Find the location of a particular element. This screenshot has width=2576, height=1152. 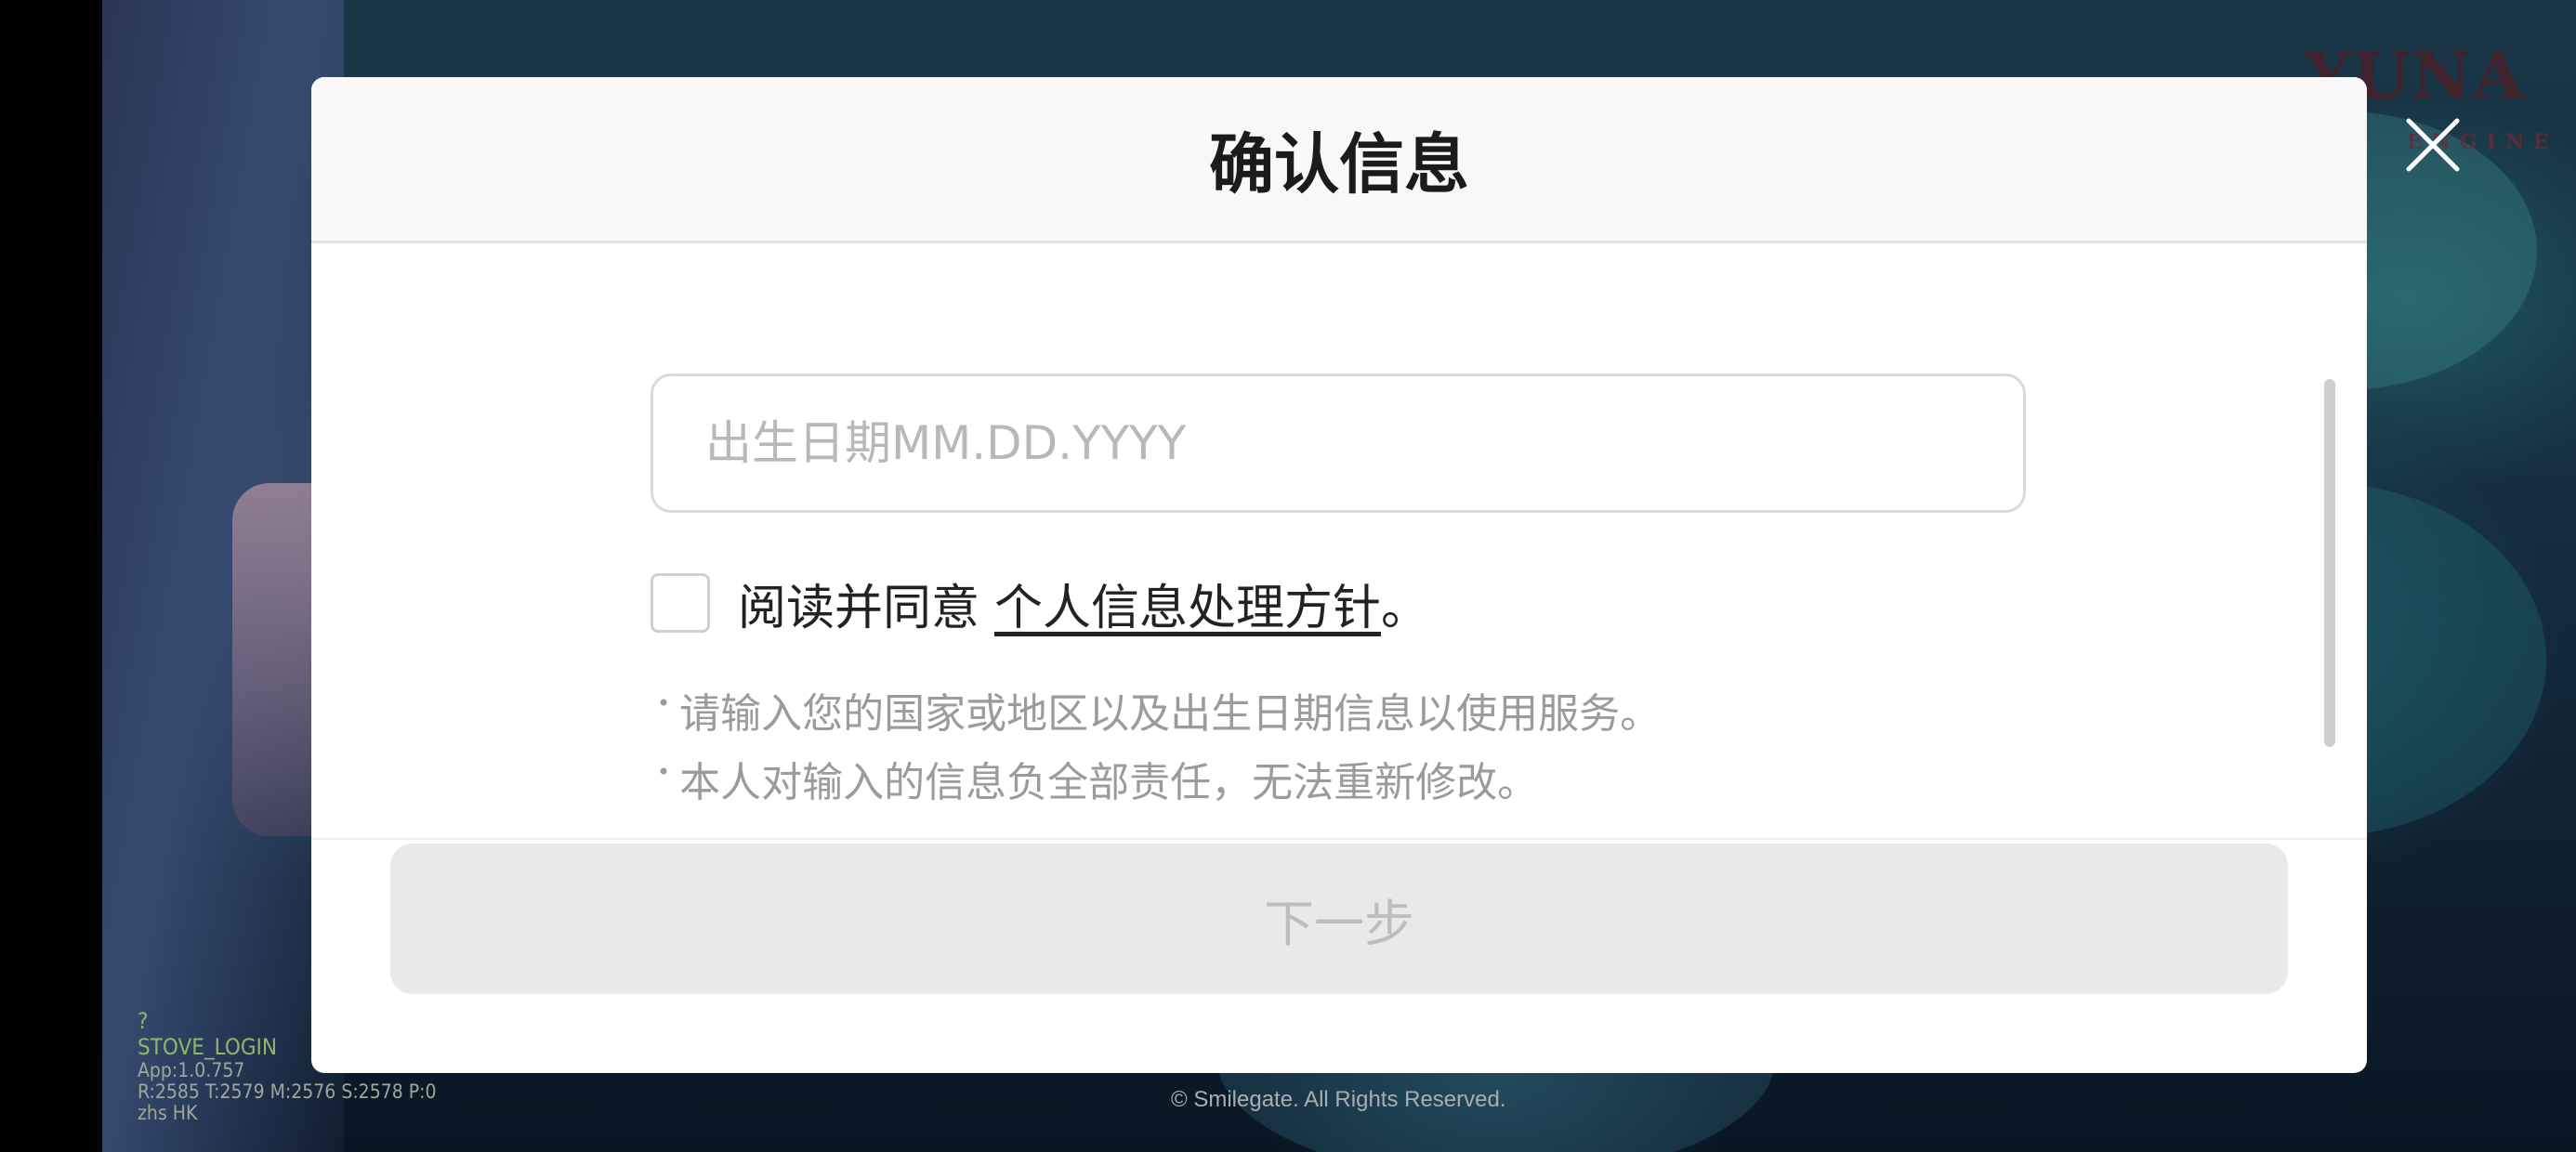

close-icon is located at coordinates (2433, 145).